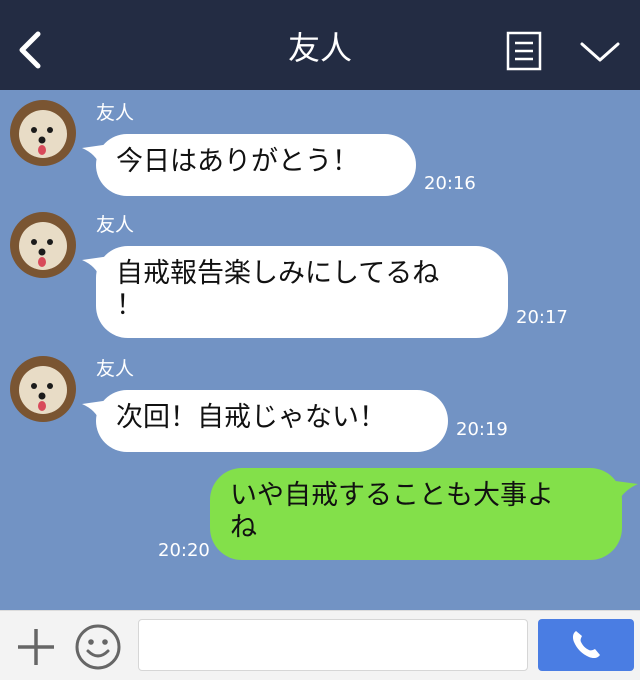 The width and height of the screenshot is (640, 680). What do you see at coordinates (416, 514) in the screenshot?
I see `message-bubble: いや自戒することも大事よ ね` at bounding box center [416, 514].